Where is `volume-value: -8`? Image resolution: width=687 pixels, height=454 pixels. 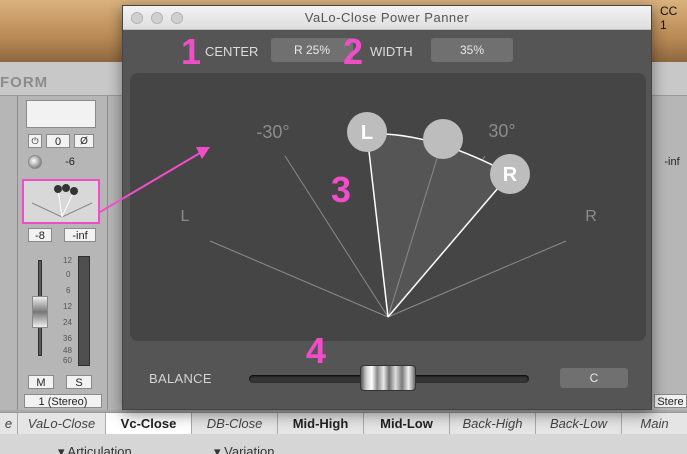
volume-value: -8 is located at coordinates (40, 235).